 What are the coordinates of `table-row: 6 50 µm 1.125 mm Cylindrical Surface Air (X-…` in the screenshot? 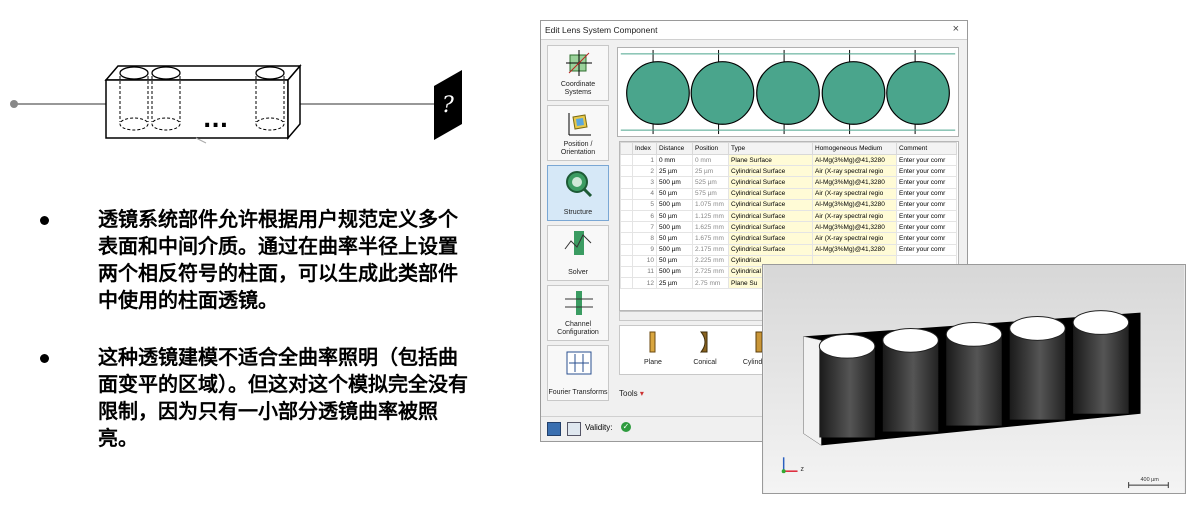 It's located at (788, 216).